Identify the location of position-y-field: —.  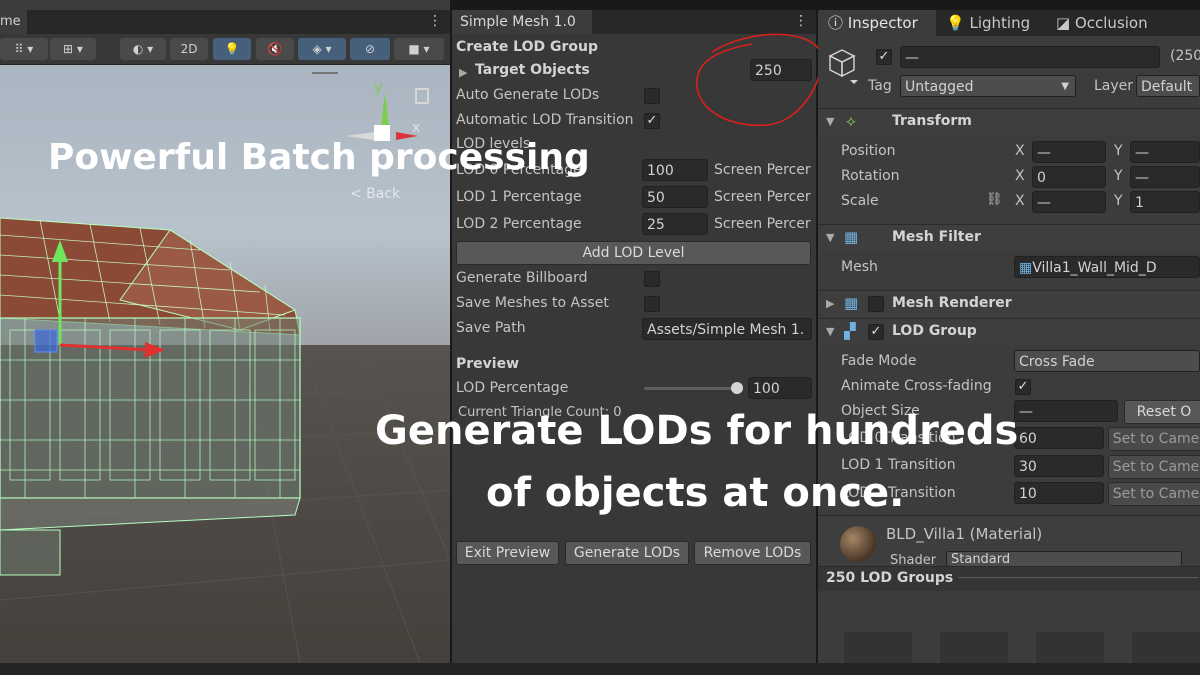
(1165, 152).